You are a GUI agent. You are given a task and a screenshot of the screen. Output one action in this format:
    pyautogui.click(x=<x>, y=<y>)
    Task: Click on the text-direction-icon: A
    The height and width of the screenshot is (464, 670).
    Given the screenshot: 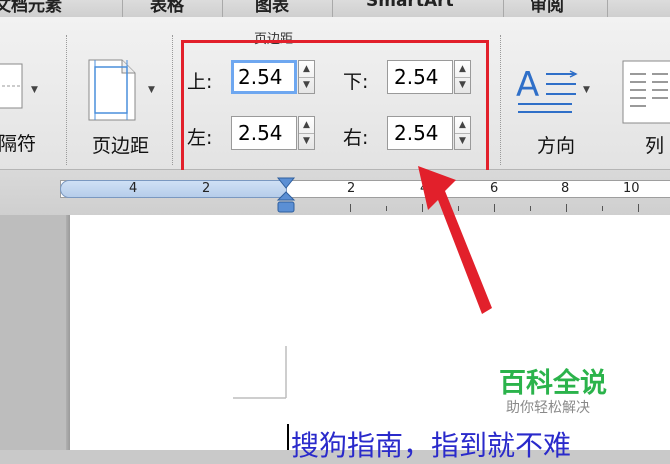 What is the action you would take?
    pyautogui.click(x=547, y=92)
    